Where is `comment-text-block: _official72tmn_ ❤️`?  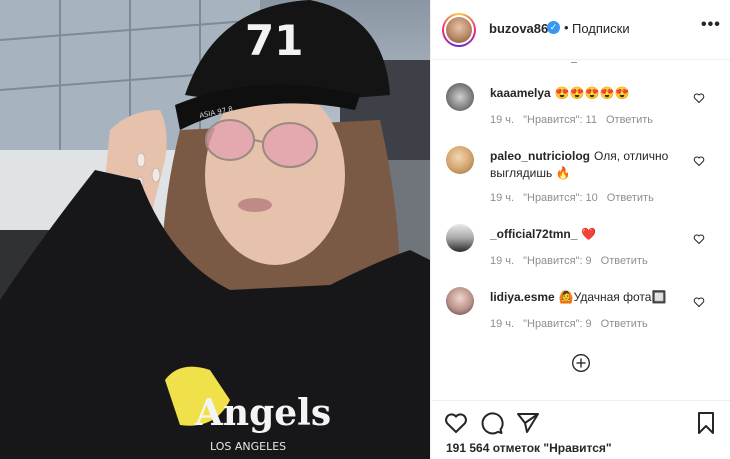
comment-text-block: _official72tmn_ ❤️ is located at coordinates (590, 234).